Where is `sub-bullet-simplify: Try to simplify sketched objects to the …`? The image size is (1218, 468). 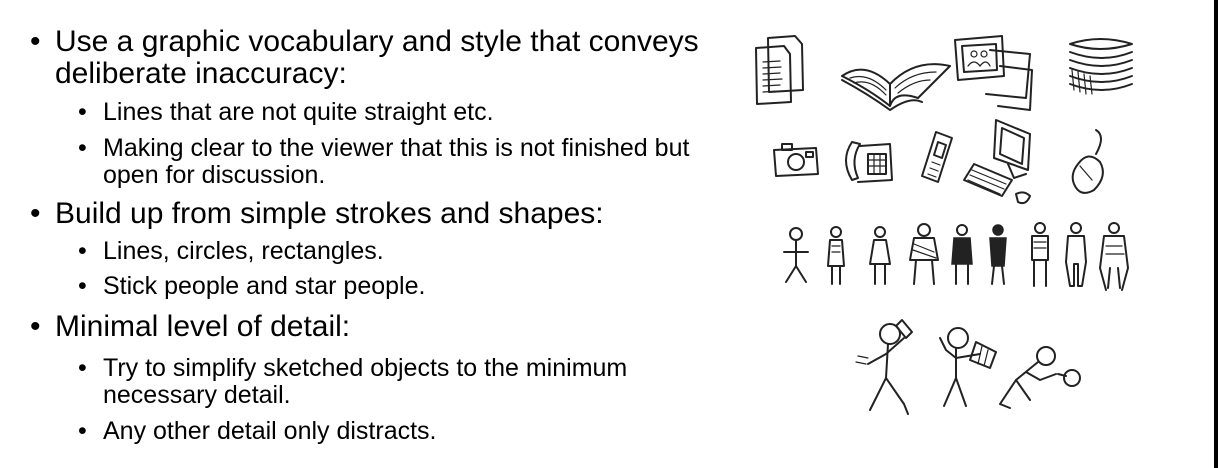
sub-bullet-simplify: Try to simplify sketched objects to the … is located at coordinates (356, 382).